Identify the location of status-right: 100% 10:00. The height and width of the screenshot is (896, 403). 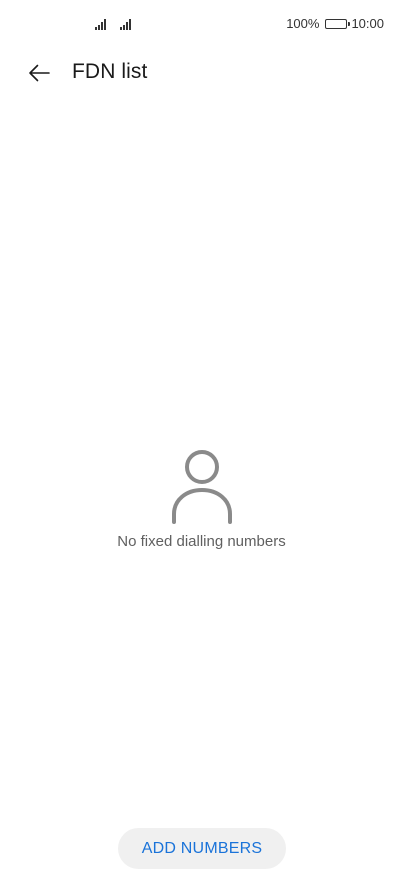
(335, 23).